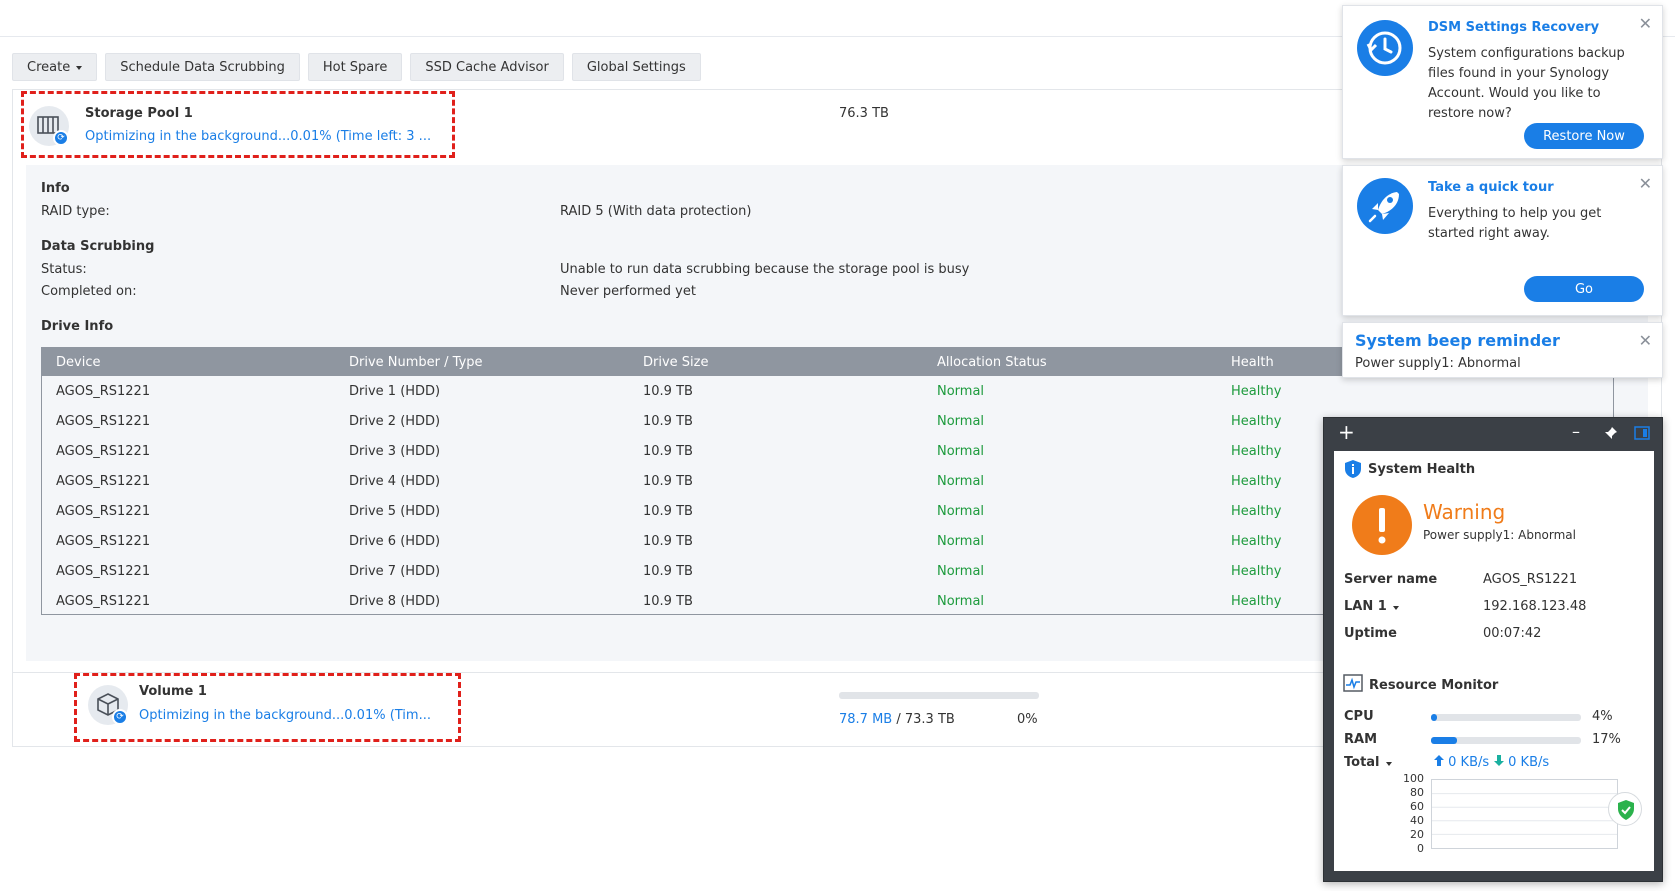 The width and height of the screenshot is (1675, 891). What do you see at coordinates (1530, 579) in the screenshot?
I see `server-name-value: AGOS_RS1221` at bounding box center [1530, 579].